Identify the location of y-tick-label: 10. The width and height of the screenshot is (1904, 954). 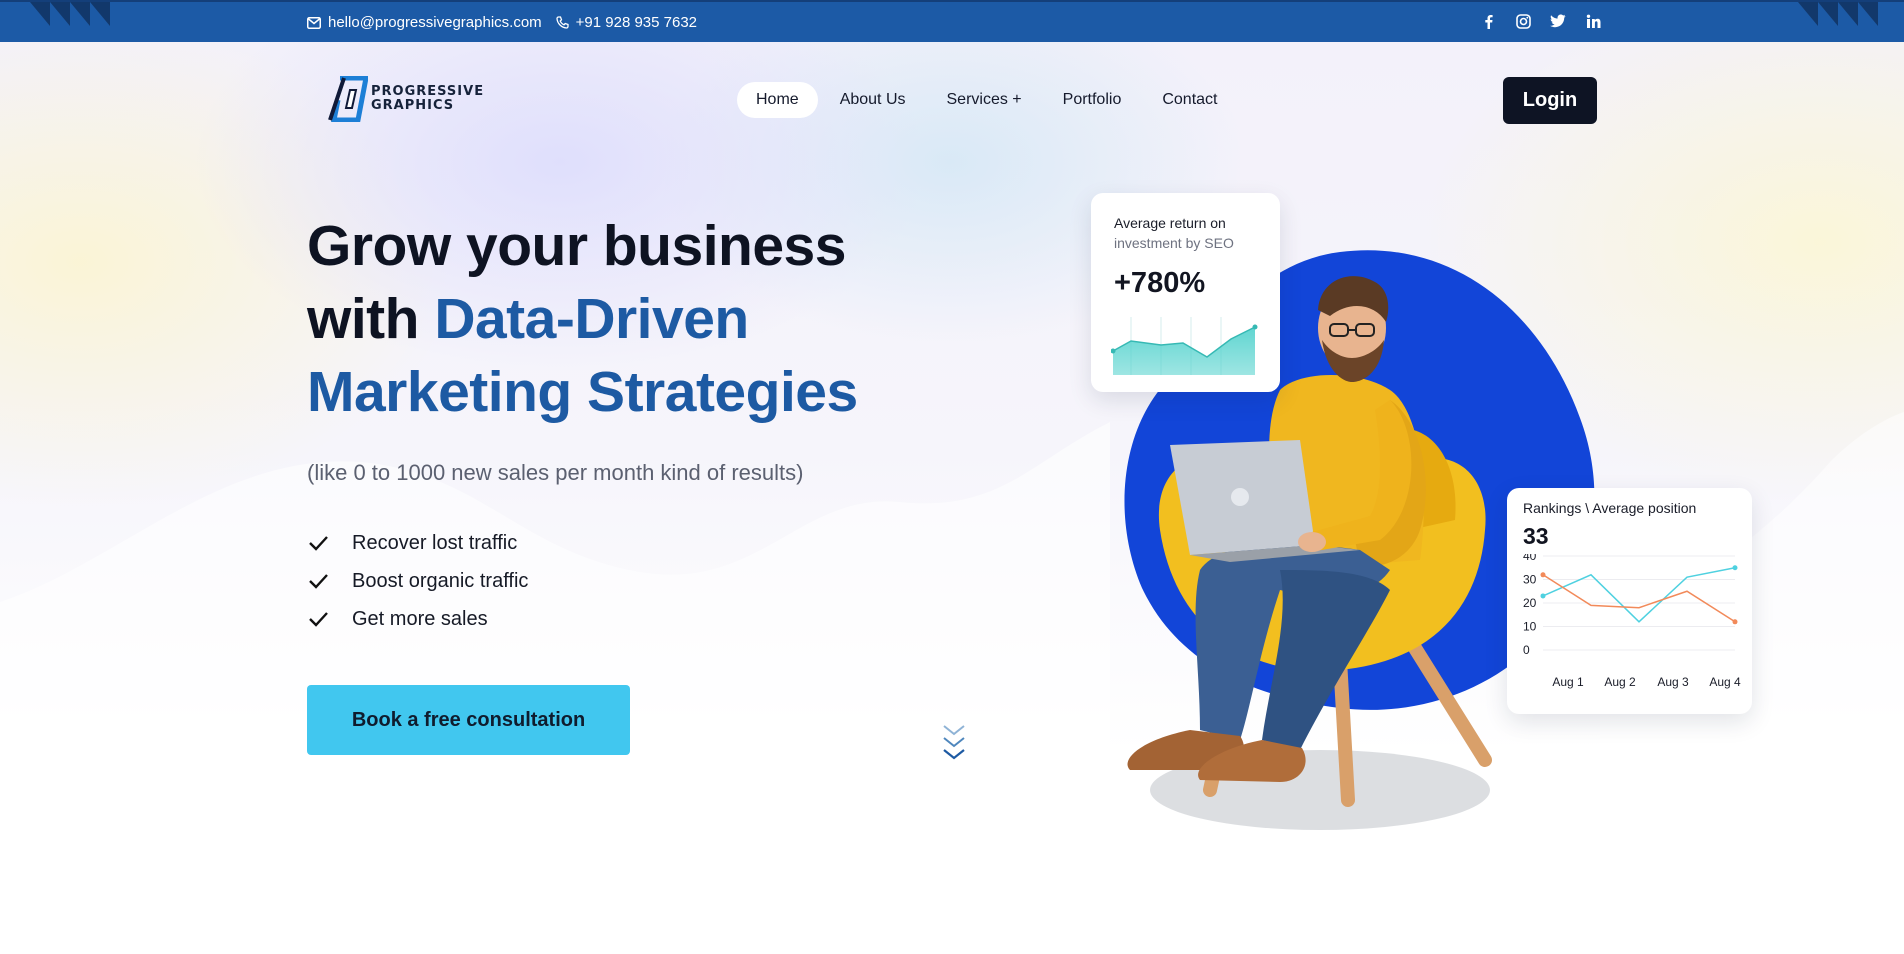
(1530, 627).